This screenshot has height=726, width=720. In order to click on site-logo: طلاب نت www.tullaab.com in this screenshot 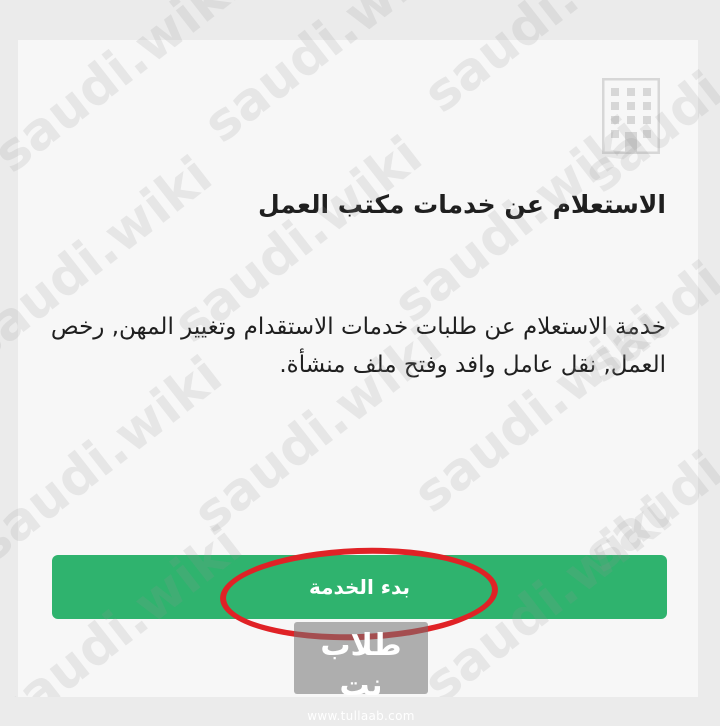, I will do `click(361, 672)`.